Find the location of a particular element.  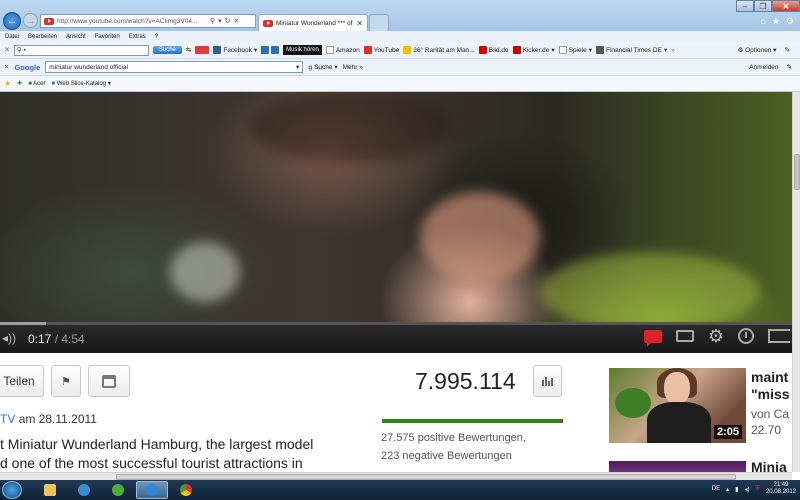

progress-bar is located at coordinates (396, 323).